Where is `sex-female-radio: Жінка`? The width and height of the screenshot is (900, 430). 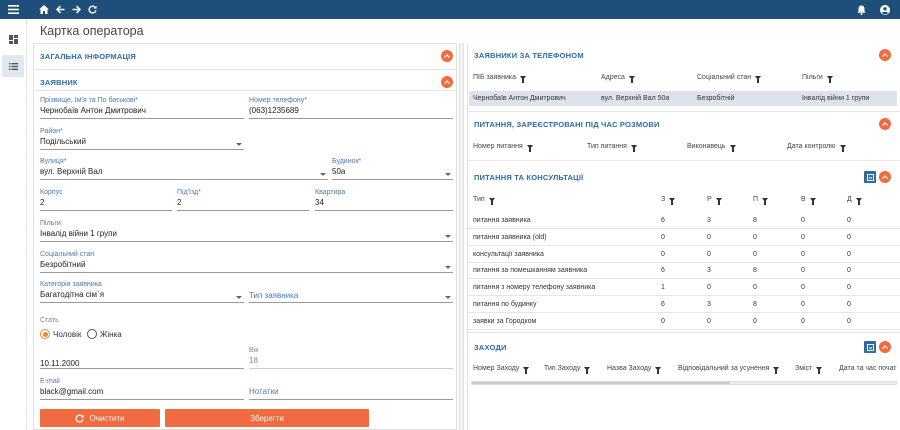 sex-female-radio: Жінка is located at coordinates (104, 334).